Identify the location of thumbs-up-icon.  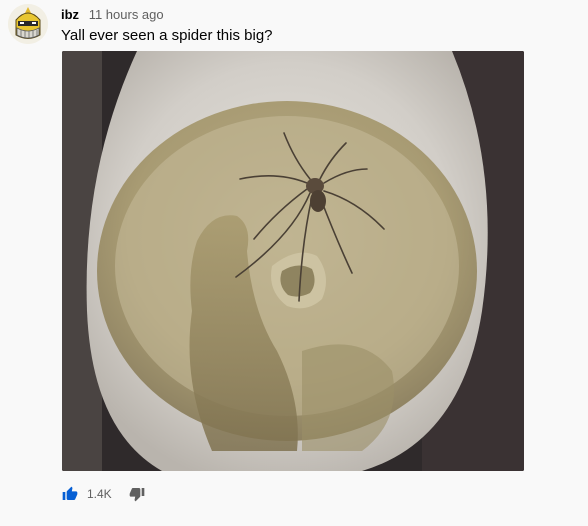
(70, 494).